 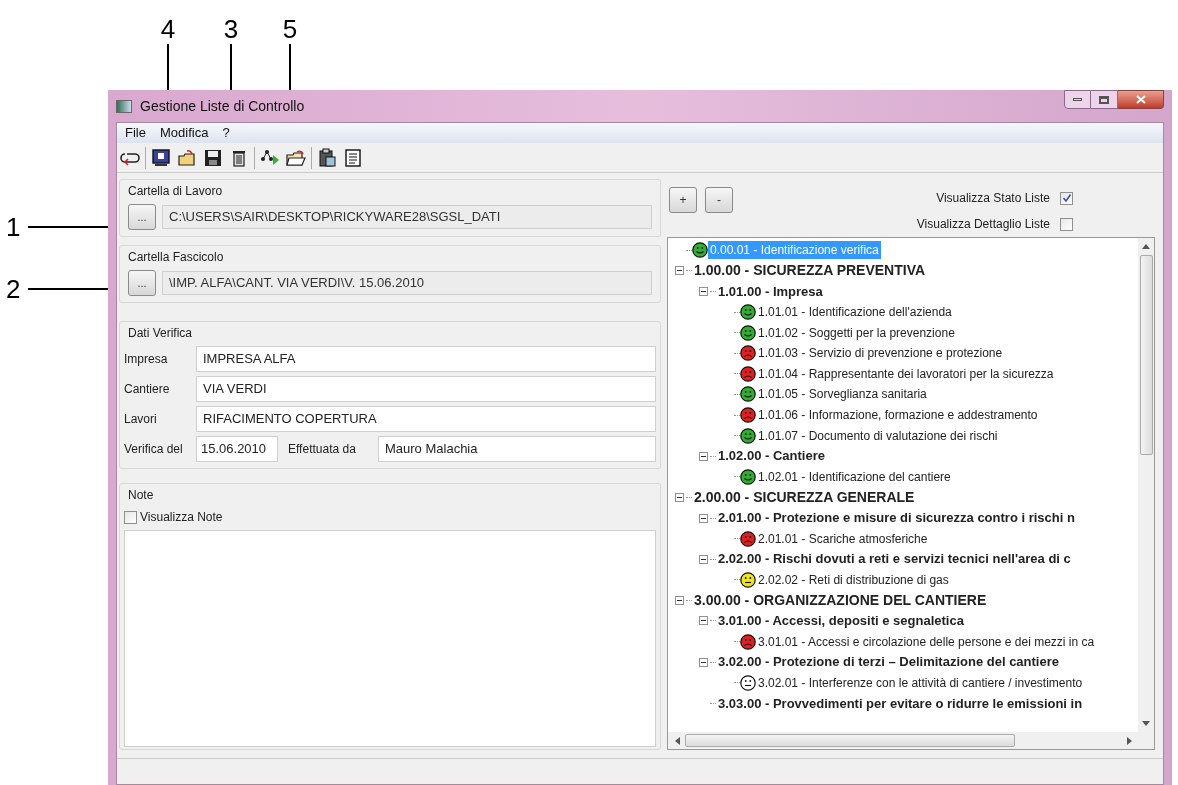 I want to click on scroll-down-icon, so click(x=1146, y=723).